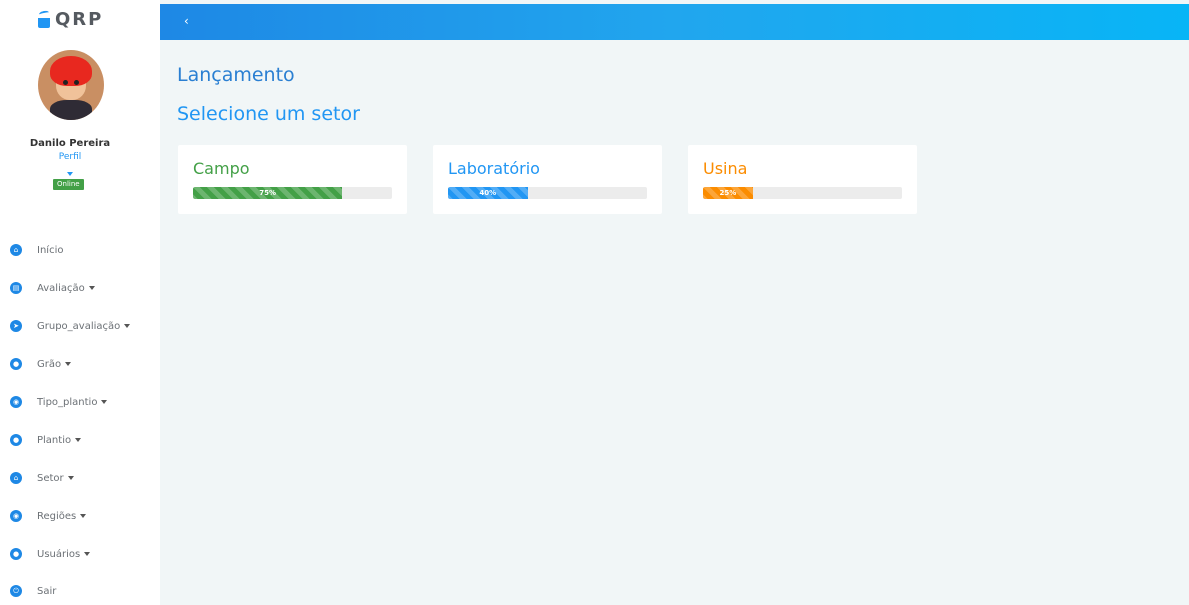 This screenshot has width=1189, height=605. I want to click on sidebar-item-label: Tipo_plantio, so click(67, 402).